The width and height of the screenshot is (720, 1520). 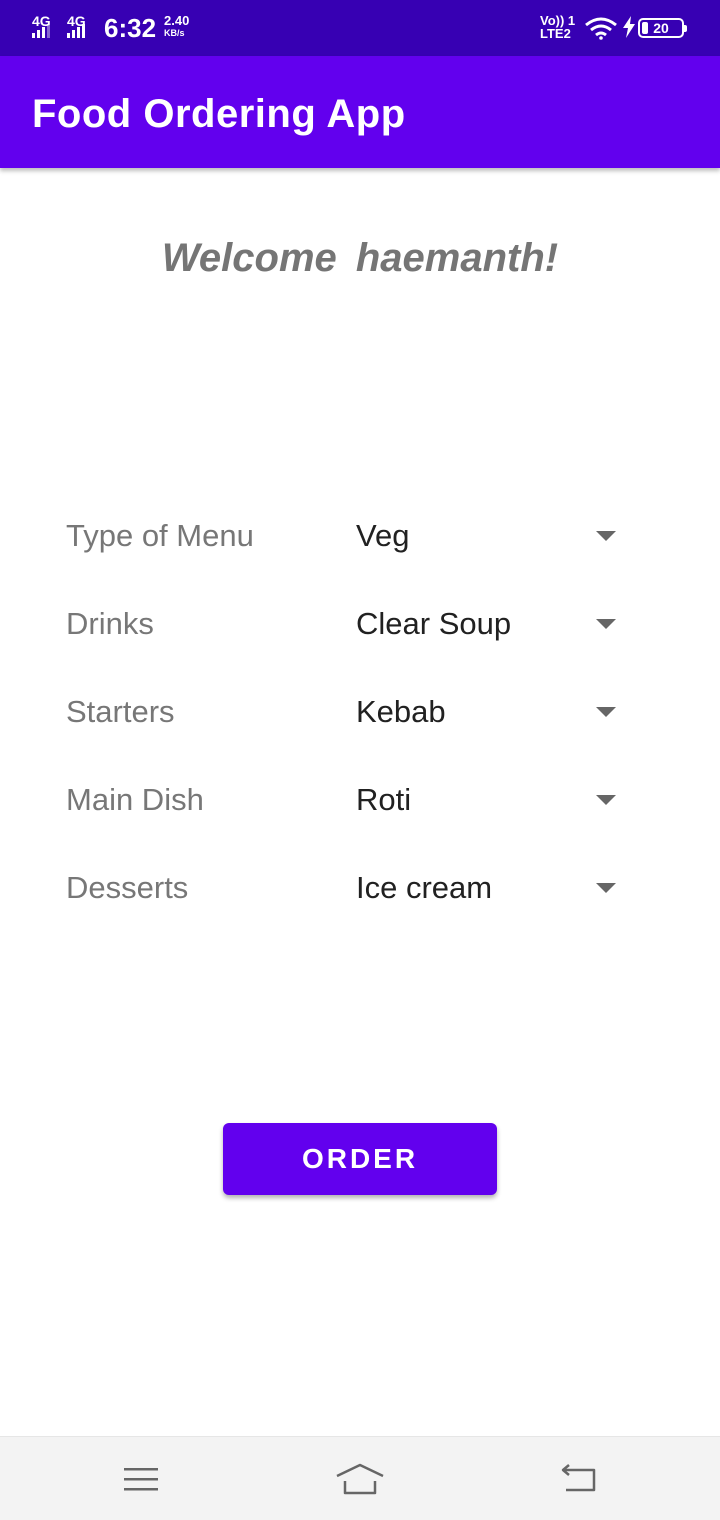 What do you see at coordinates (490, 536) in the screenshot?
I see `type-of-menu-spinner: Veg` at bounding box center [490, 536].